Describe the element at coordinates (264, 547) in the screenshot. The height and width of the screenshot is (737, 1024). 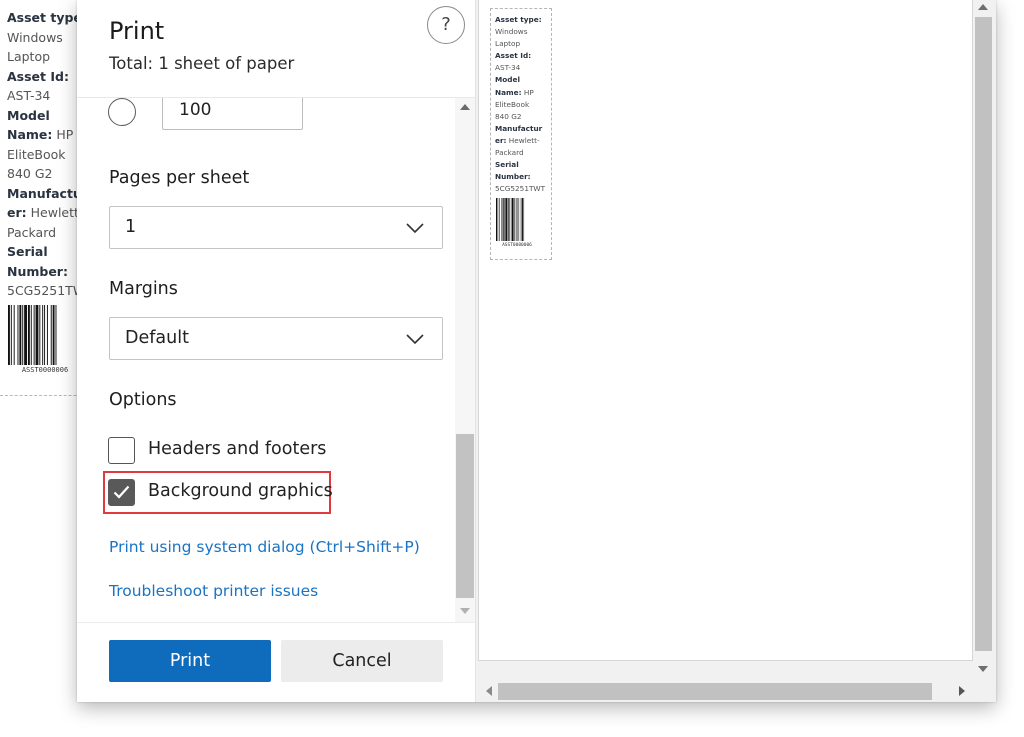
I see `system-dialog-link: Print using system dialog (Ctrl+Shift+P)` at that location.